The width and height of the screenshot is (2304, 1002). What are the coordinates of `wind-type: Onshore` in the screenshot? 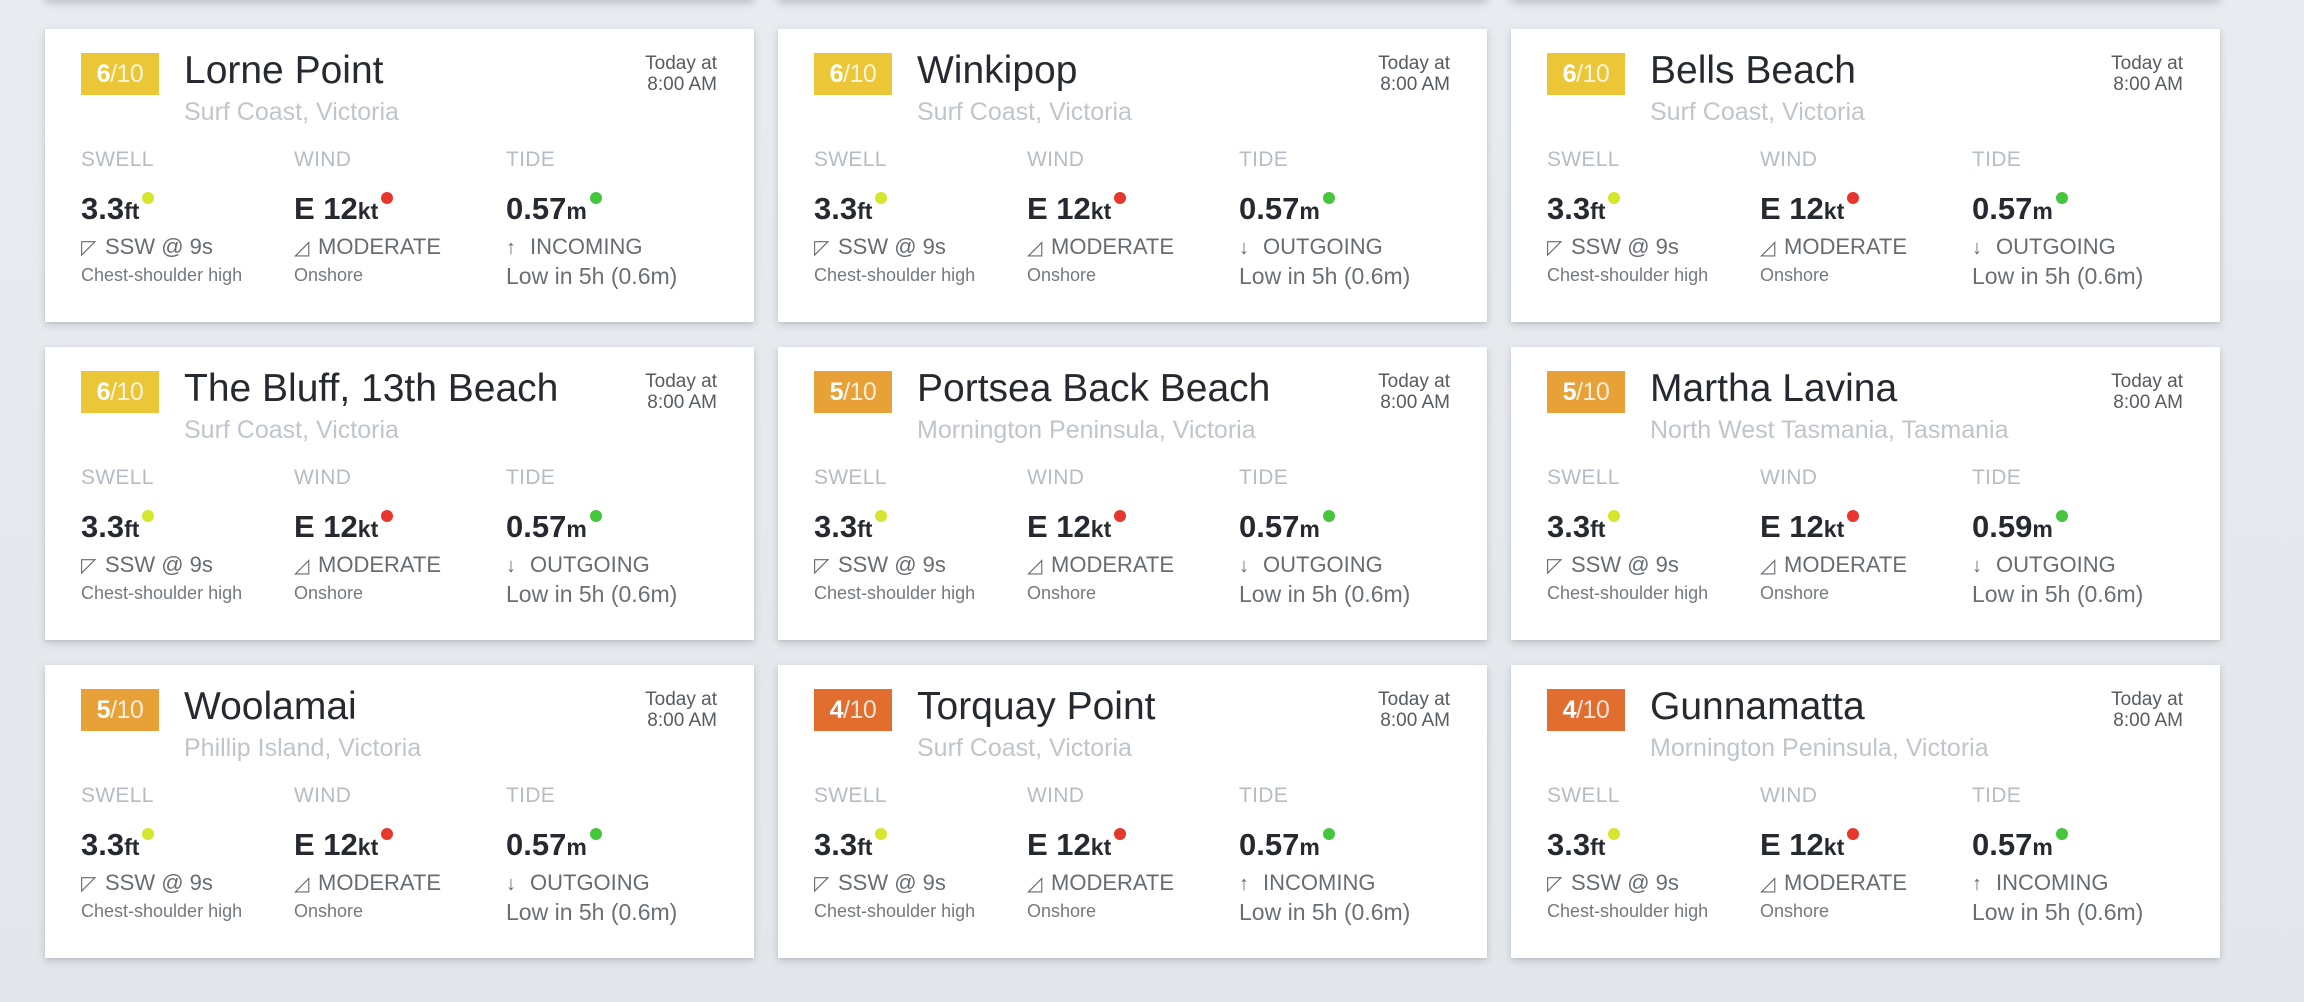 It's located at (329, 911).